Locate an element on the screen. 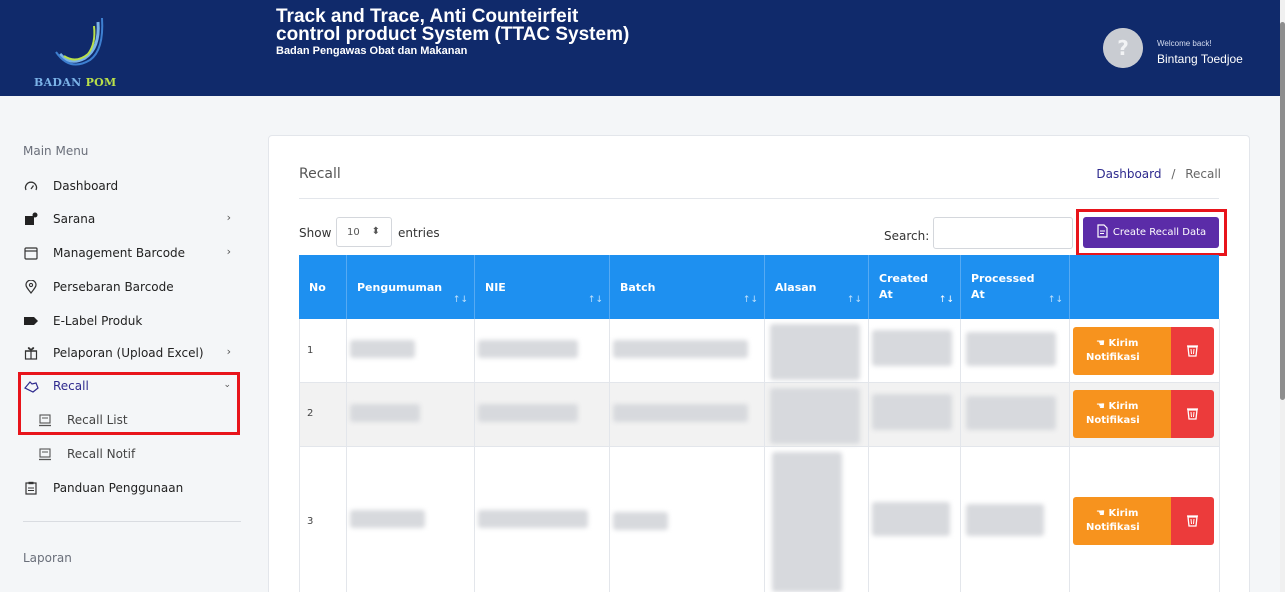 This screenshot has height=592, width=1285. scrollbar-thumb is located at coordinates (1282, 211).